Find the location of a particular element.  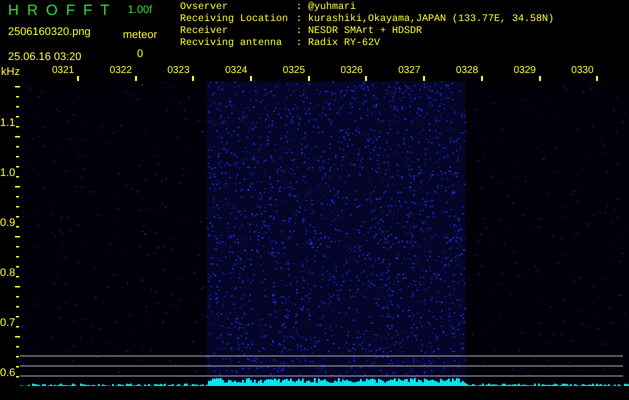

info-label: Ovserver is located at coordinates (205, 8).